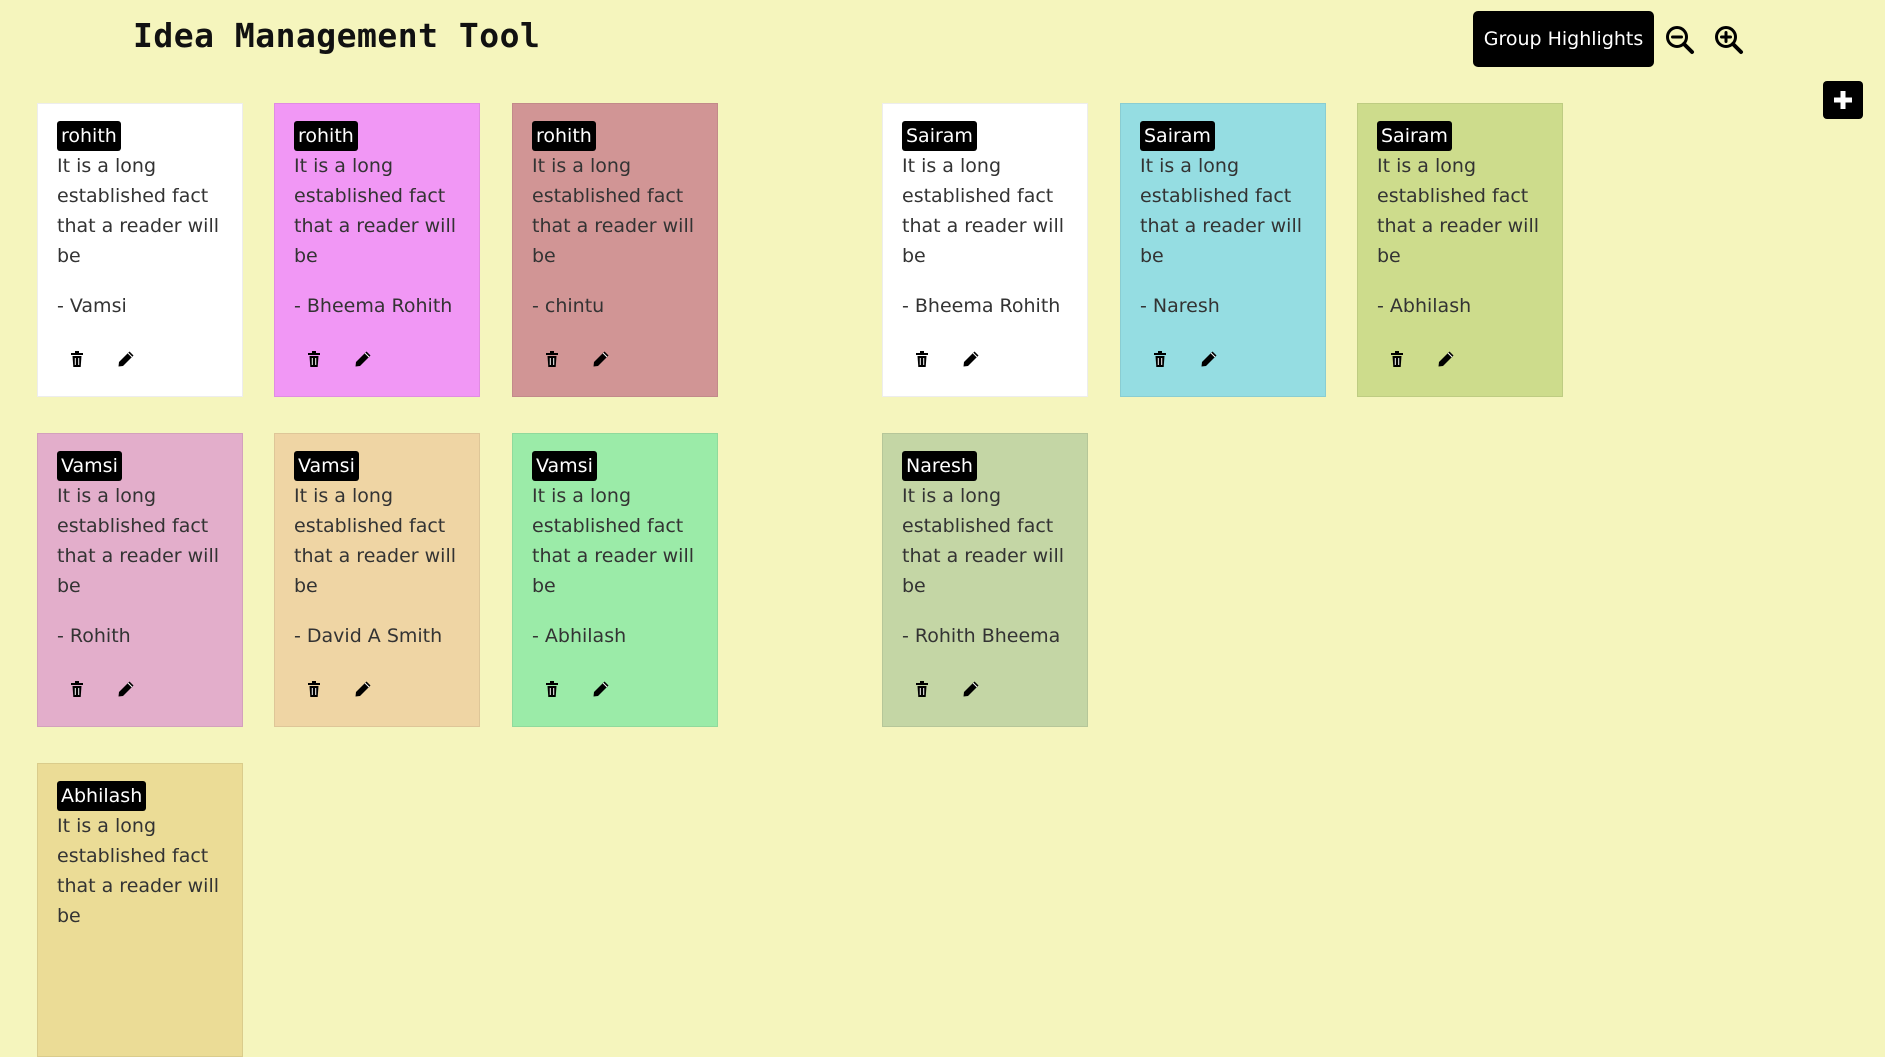 This screenshot has width=1885, height=1057. Describe the element at coordinates (568, 306) in the screenshot. I see `note-author: - chintu` at that location.